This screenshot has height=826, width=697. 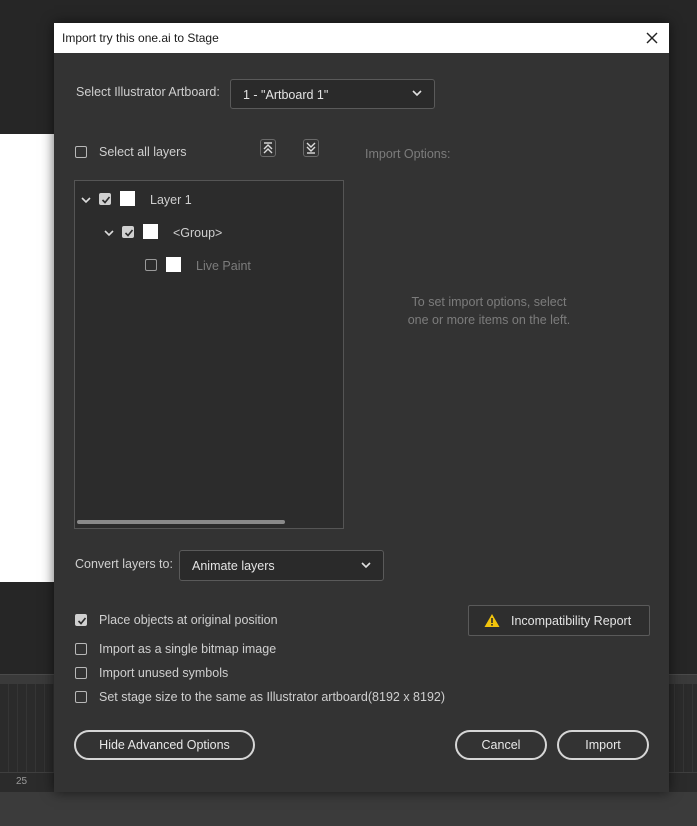 What do you see at coordinates (408, 154) in the screenshot?
I see `import-options-label: Import Options:` at bounding box center [408, 154].